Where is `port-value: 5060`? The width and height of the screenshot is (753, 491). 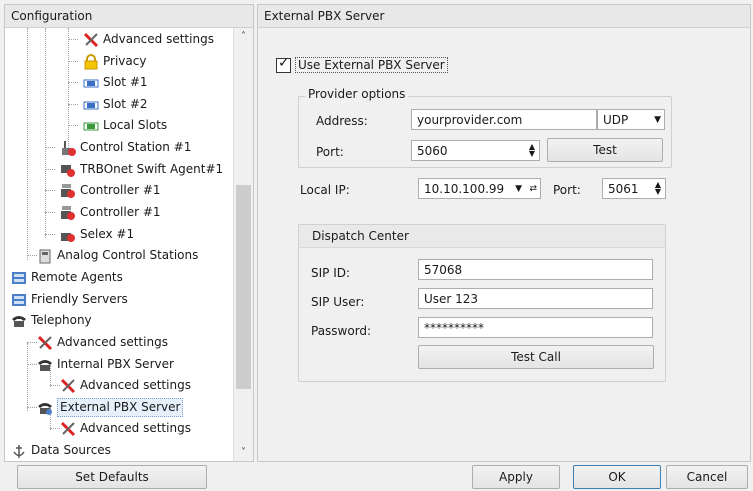
port-value: 5060 is located at coordinates (432, 151).